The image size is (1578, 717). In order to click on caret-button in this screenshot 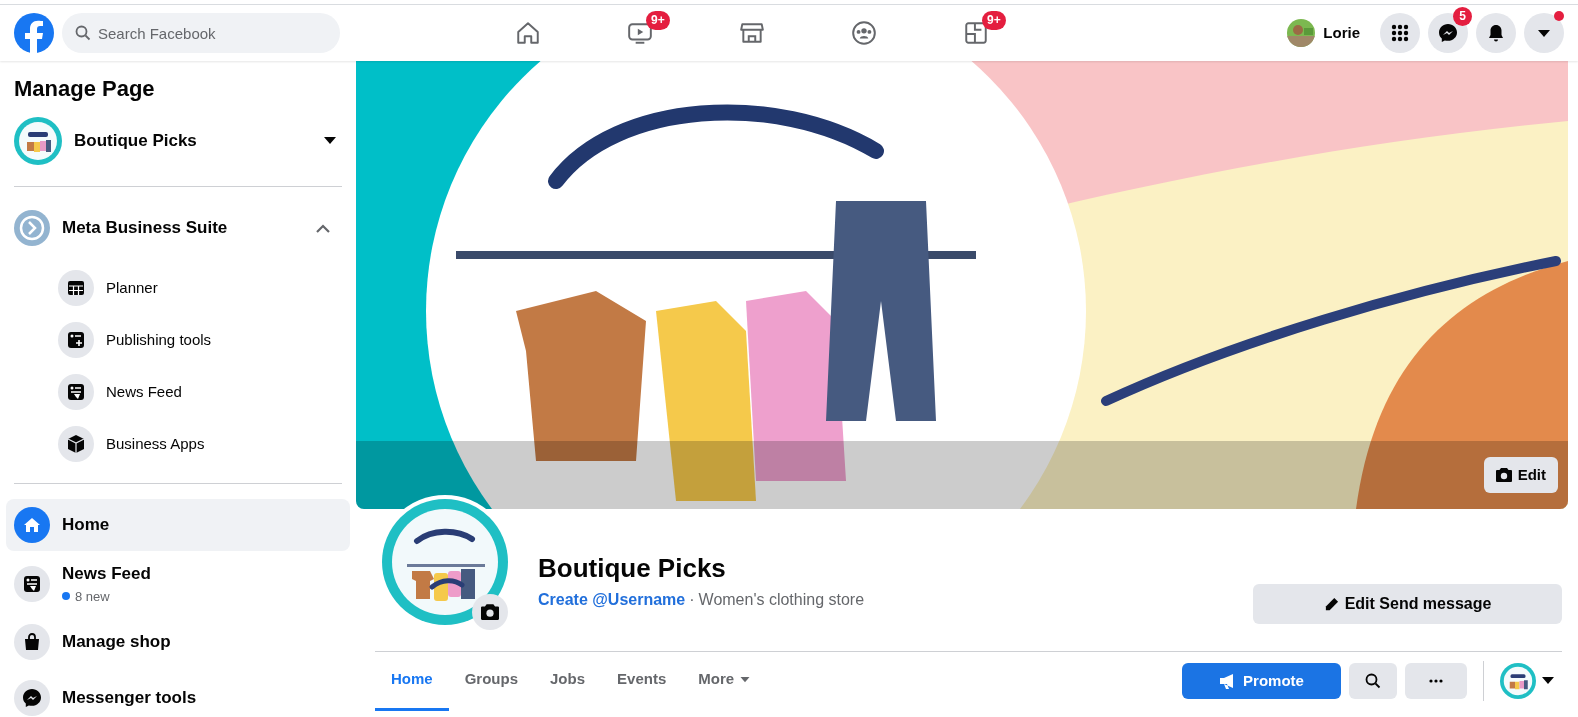, I will do `click(1544, 33)`.